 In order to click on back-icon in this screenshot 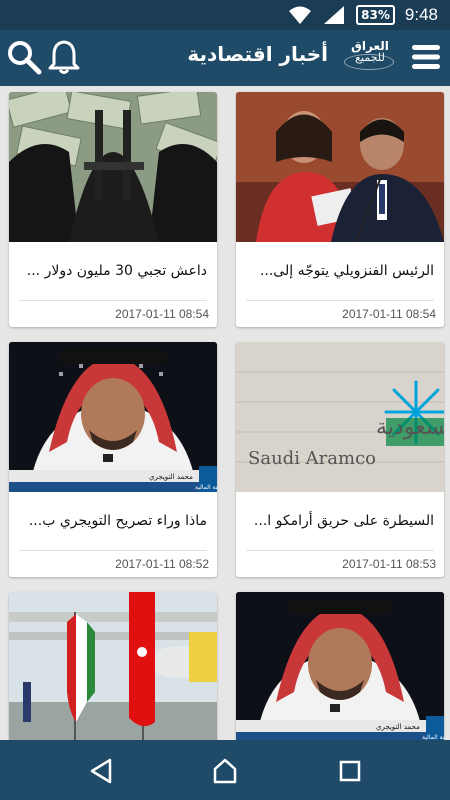, I will do `click(101, 771)`.